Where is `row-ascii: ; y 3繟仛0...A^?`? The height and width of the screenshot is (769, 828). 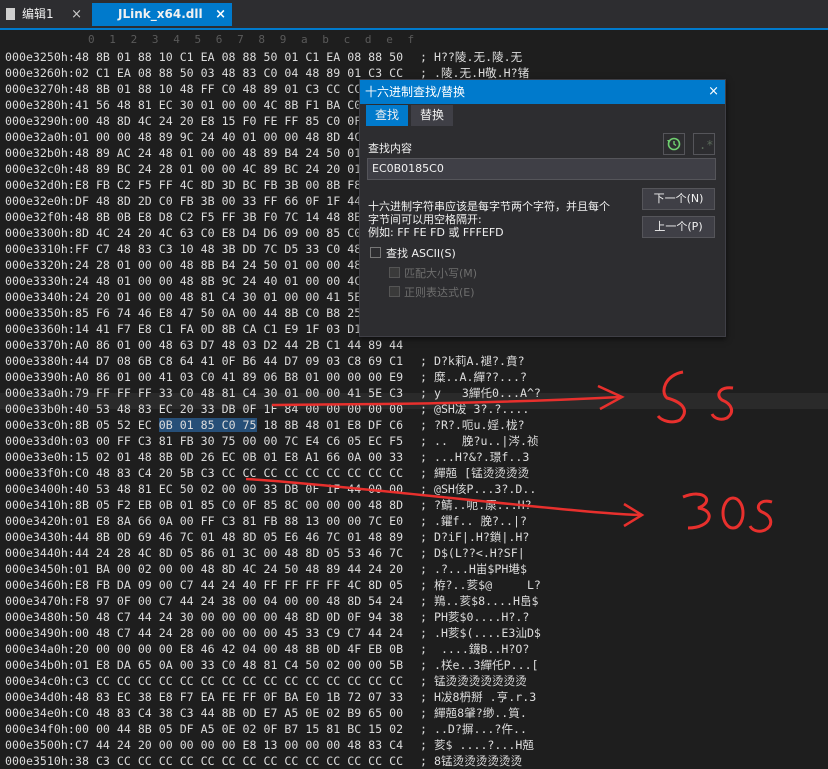 row-ascii: ; y 3繟仛0...A^? is located at coordinates (480, 393).